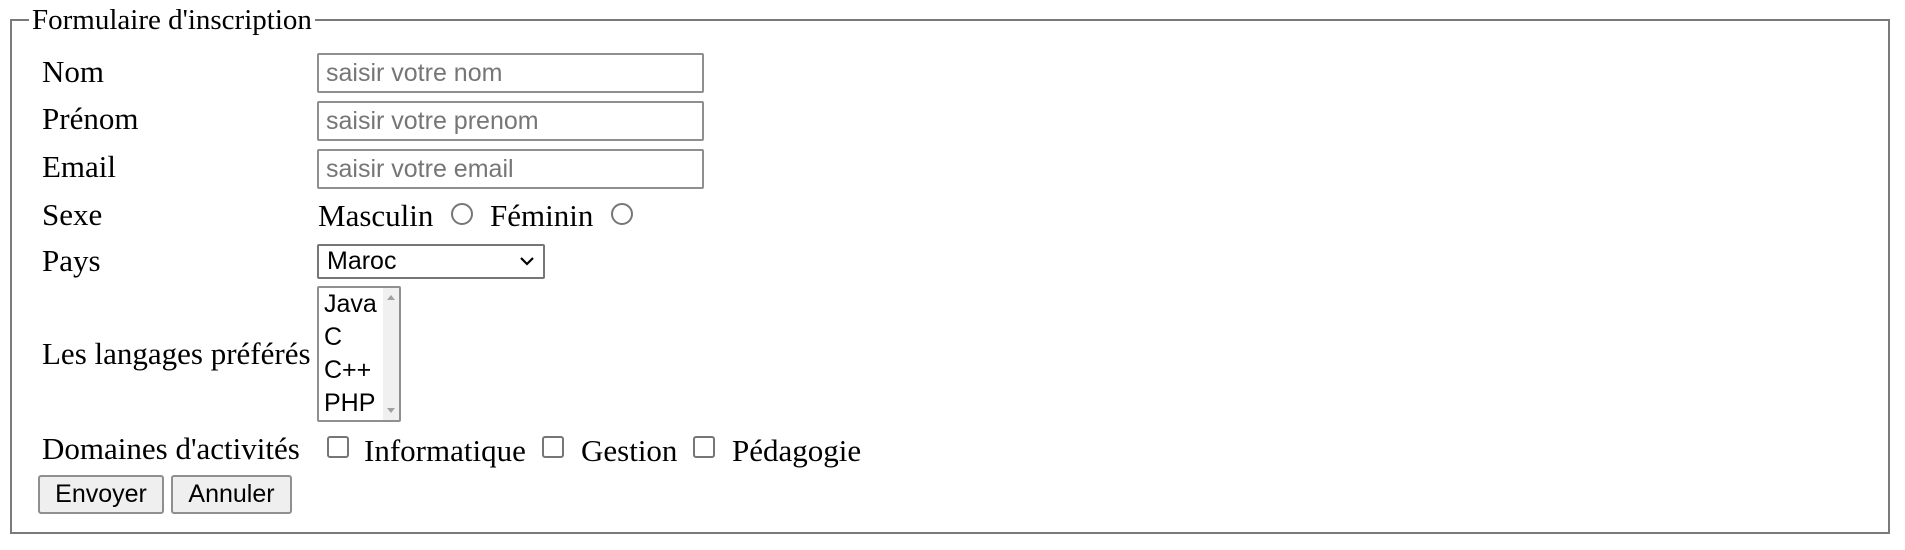  I want to click on feminin-label: Féminin, so click(542, 215).